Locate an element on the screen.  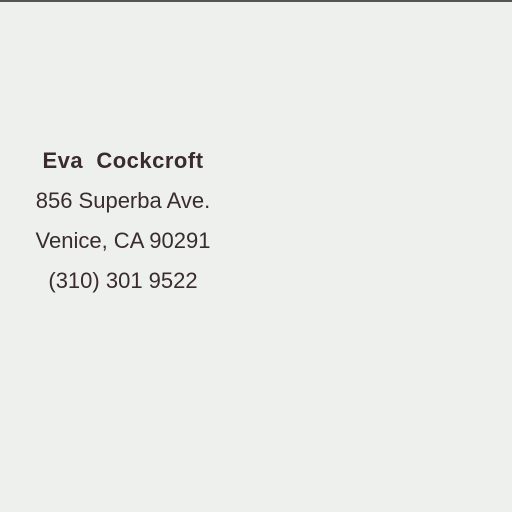
street-address: 856 Superba Ave. is located at coordinates (123, 200).